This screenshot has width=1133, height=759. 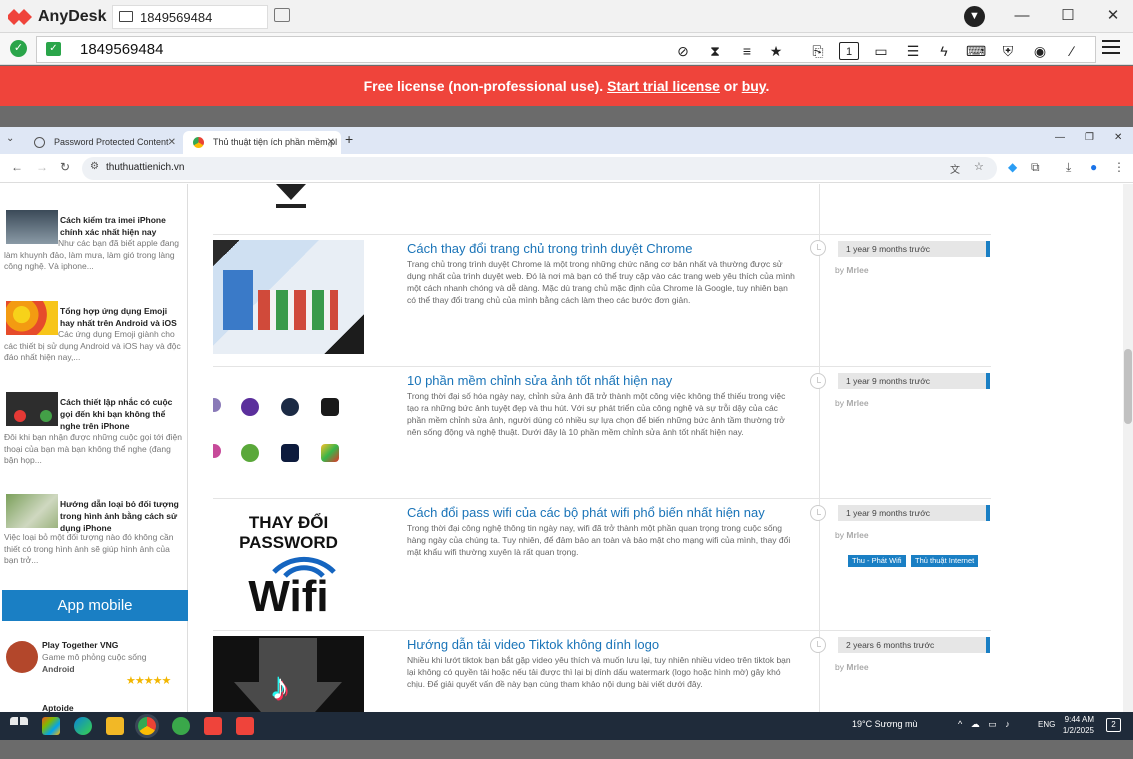 What do you see at coordinates (885, 724) in the screenshot?
I see `weather-widget: 19°C Sương mù` at bounding box center [885, 724].